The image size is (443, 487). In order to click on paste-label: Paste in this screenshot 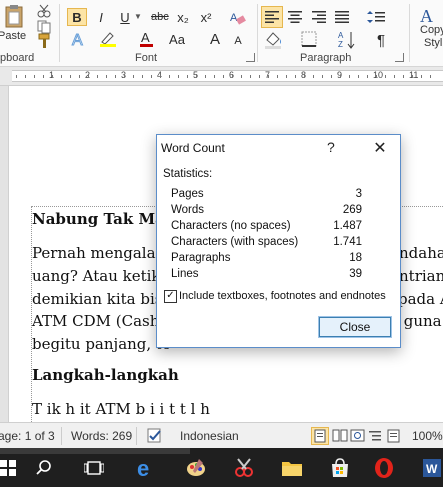, I will do `click(13, 36)`.